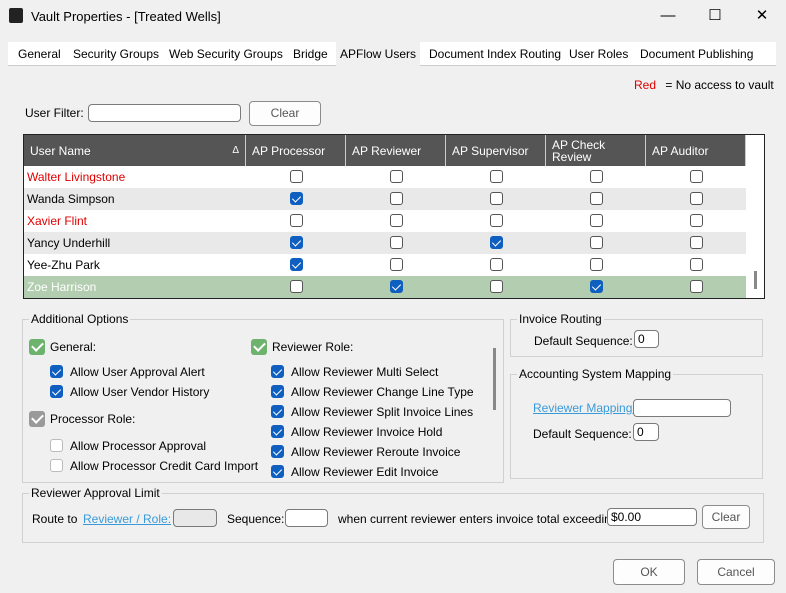 The height and width of the screenshot is (593, 786). I want to click on minimize-button: —, so click(668, 16).